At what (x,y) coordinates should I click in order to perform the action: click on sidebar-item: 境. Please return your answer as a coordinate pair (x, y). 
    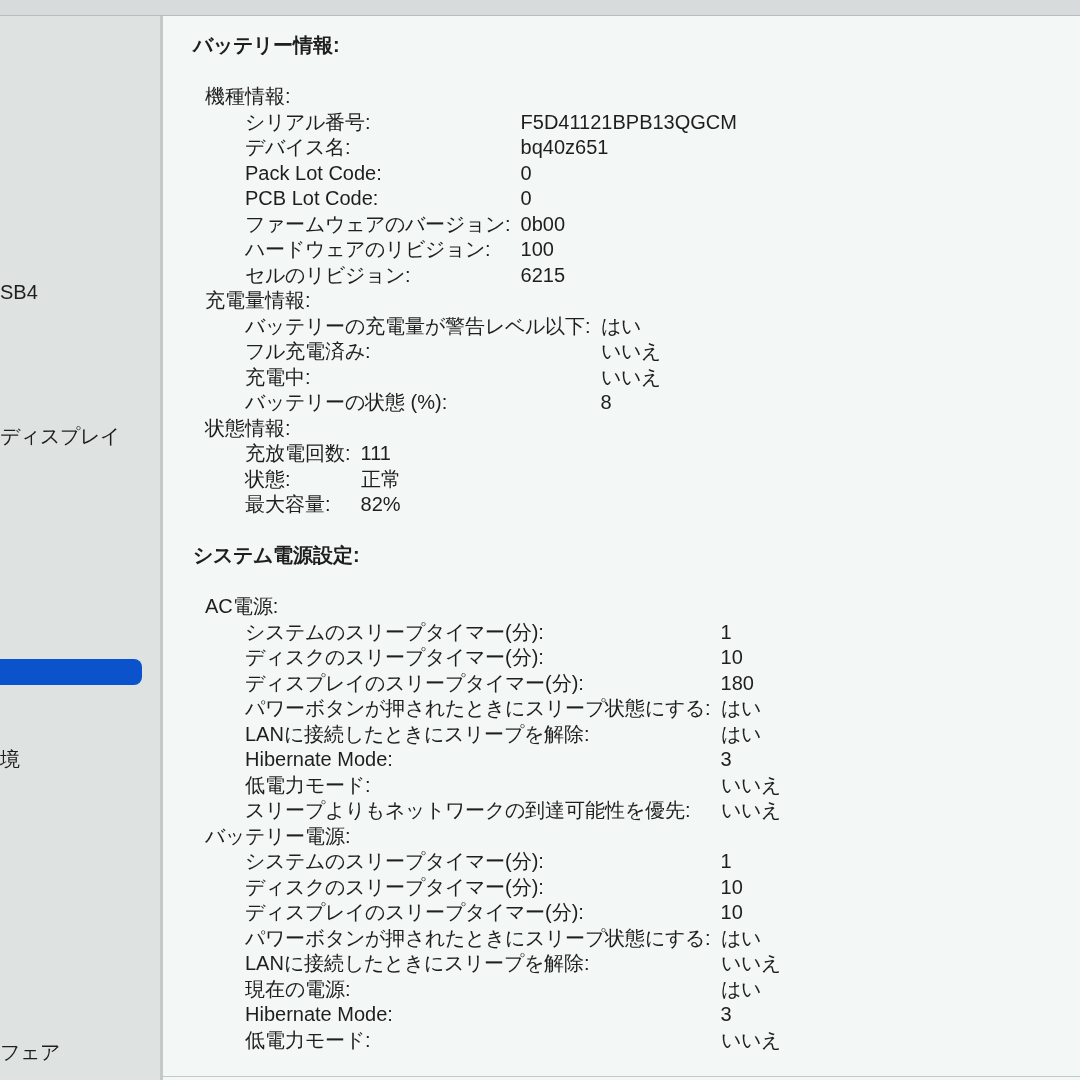
    Looking at the image, I should click on (10, 759).